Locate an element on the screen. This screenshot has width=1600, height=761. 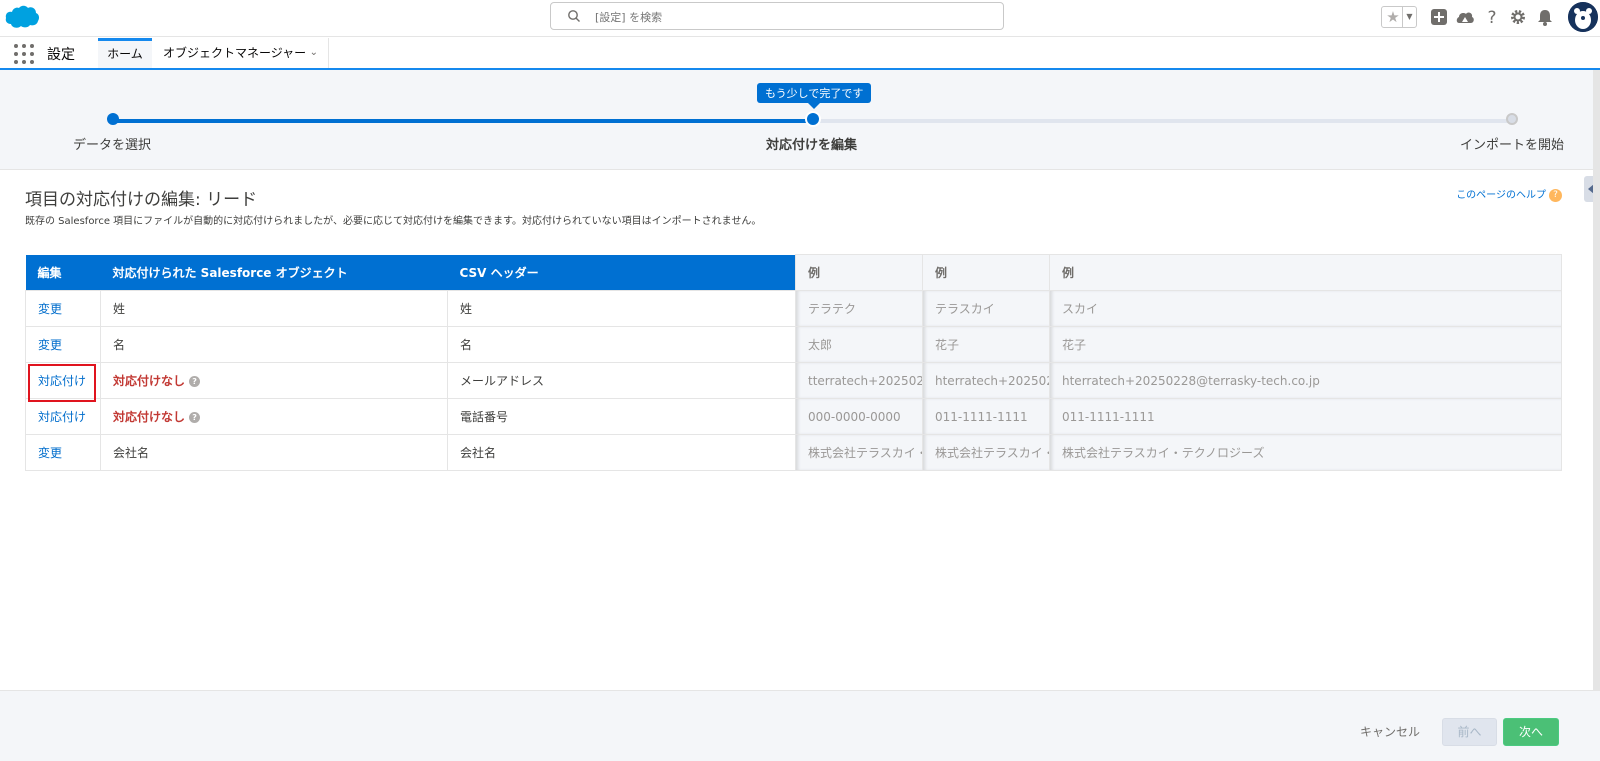
tab-object-manager-label: オブジェクトマネージャー is located at coordinates (235, 53).